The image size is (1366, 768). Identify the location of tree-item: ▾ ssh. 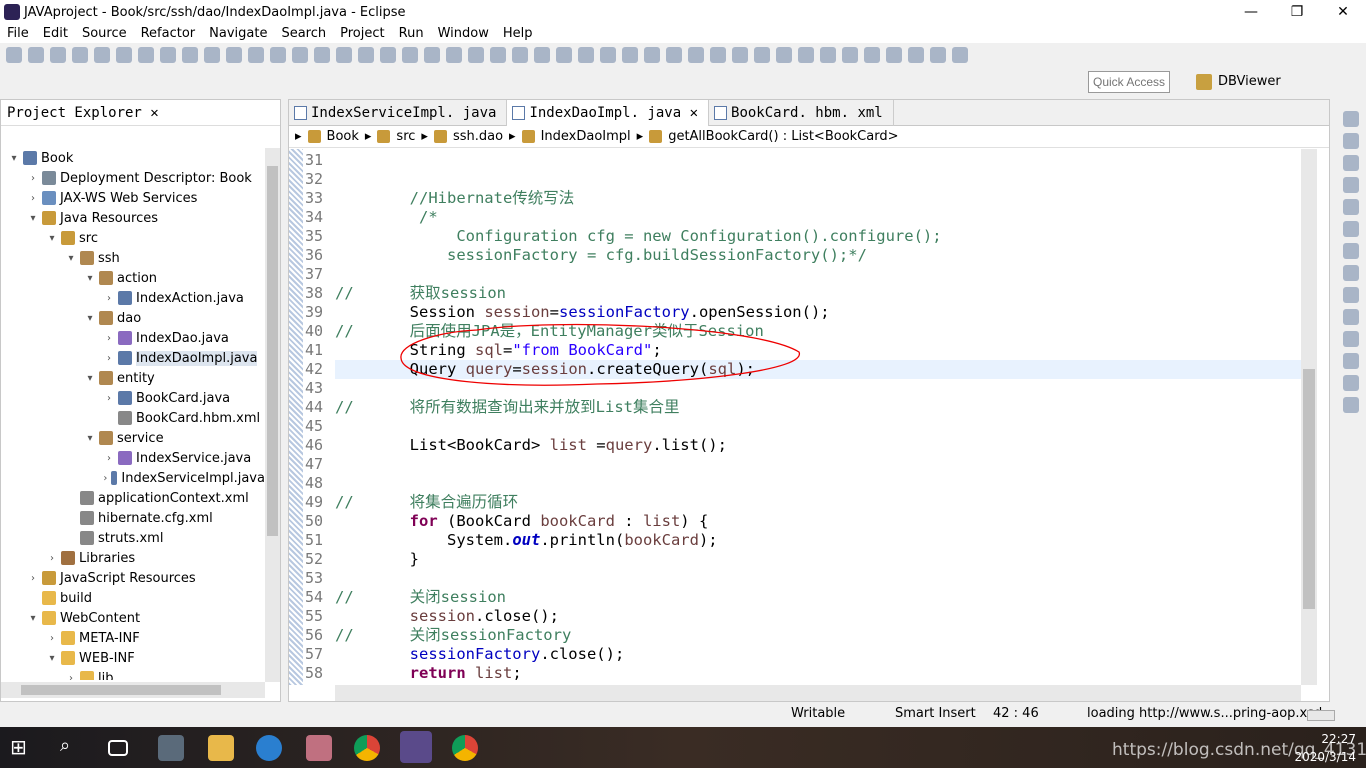
(133, 258).